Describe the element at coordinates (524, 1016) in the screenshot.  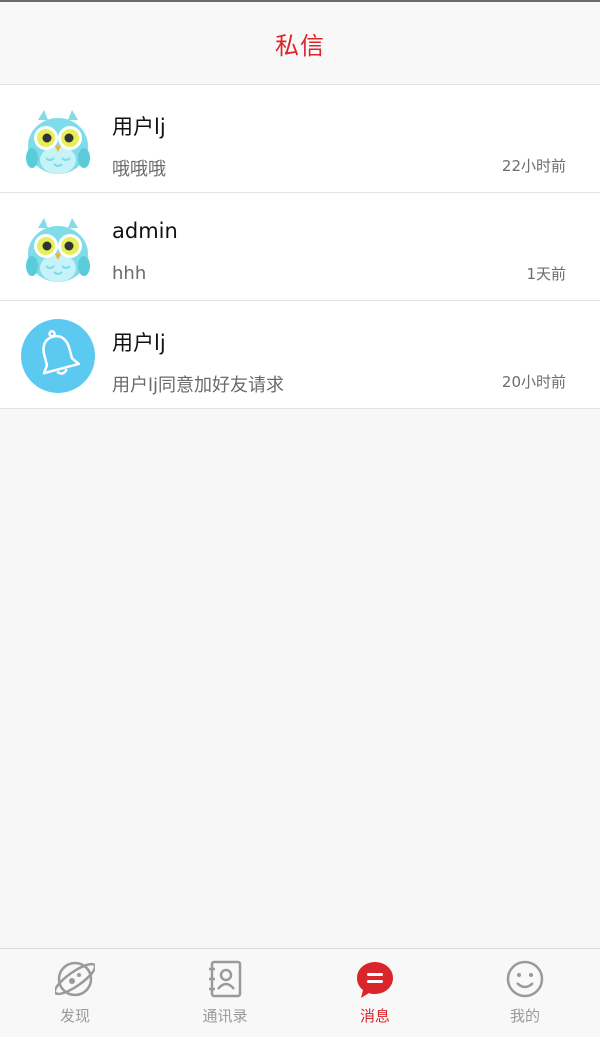
I see `tab-label: 我的` at that location.